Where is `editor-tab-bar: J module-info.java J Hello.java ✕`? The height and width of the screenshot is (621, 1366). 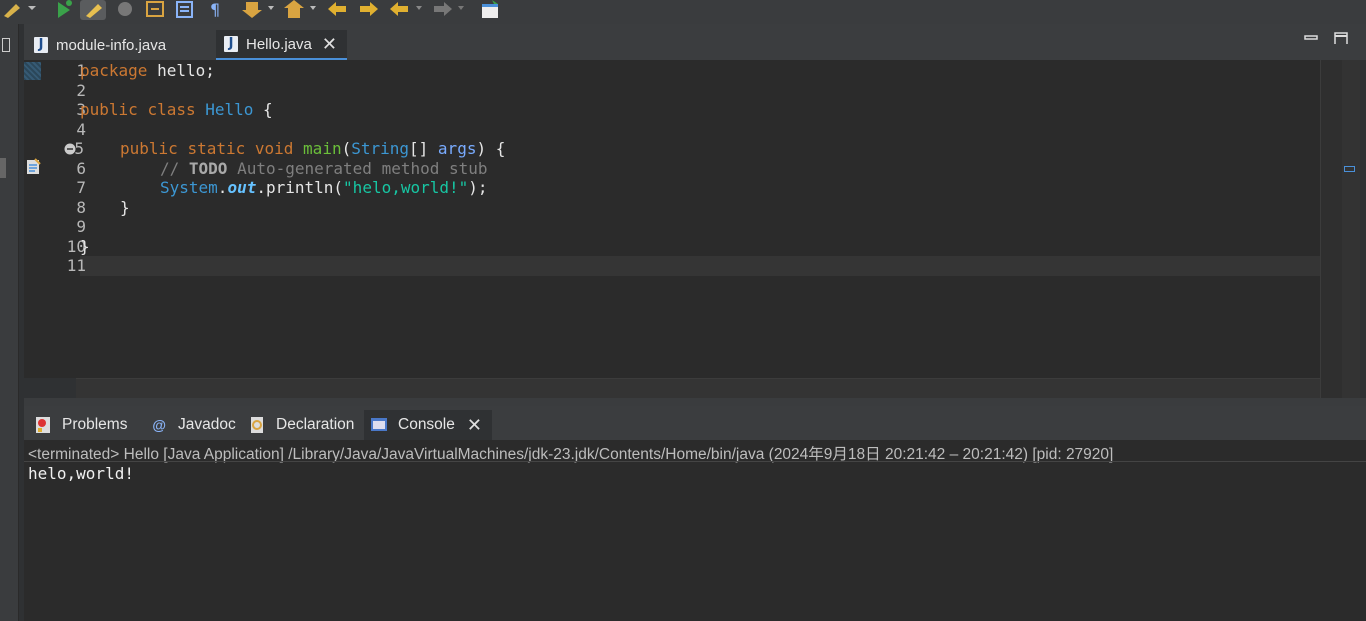
editor-tab-bar: J module-info.java J Hello.java ✕ is located at coordinates (695, 42).